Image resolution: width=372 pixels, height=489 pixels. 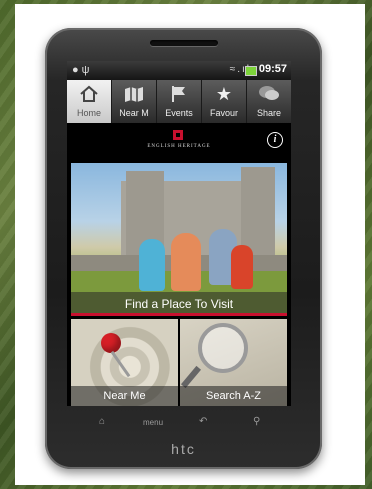 What do you see at coordinates (269, 94) in the screenshot?
I see `speech-bubble-icon` at bounding box center [269, 94].